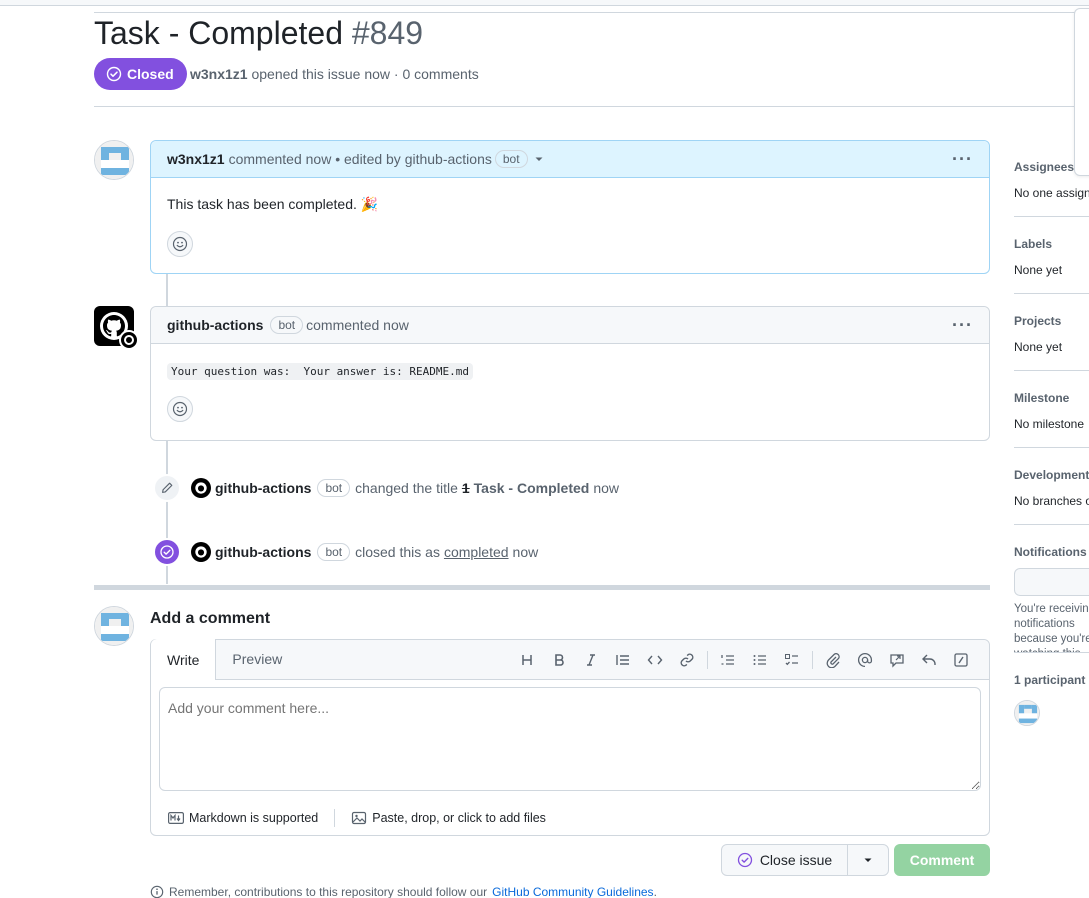 This screenshot has width=1089, height=898. What do you see at coordinates (406, 488) in the screenshot?
I see `event-action: changed the title` at bounding box center [406, 488].